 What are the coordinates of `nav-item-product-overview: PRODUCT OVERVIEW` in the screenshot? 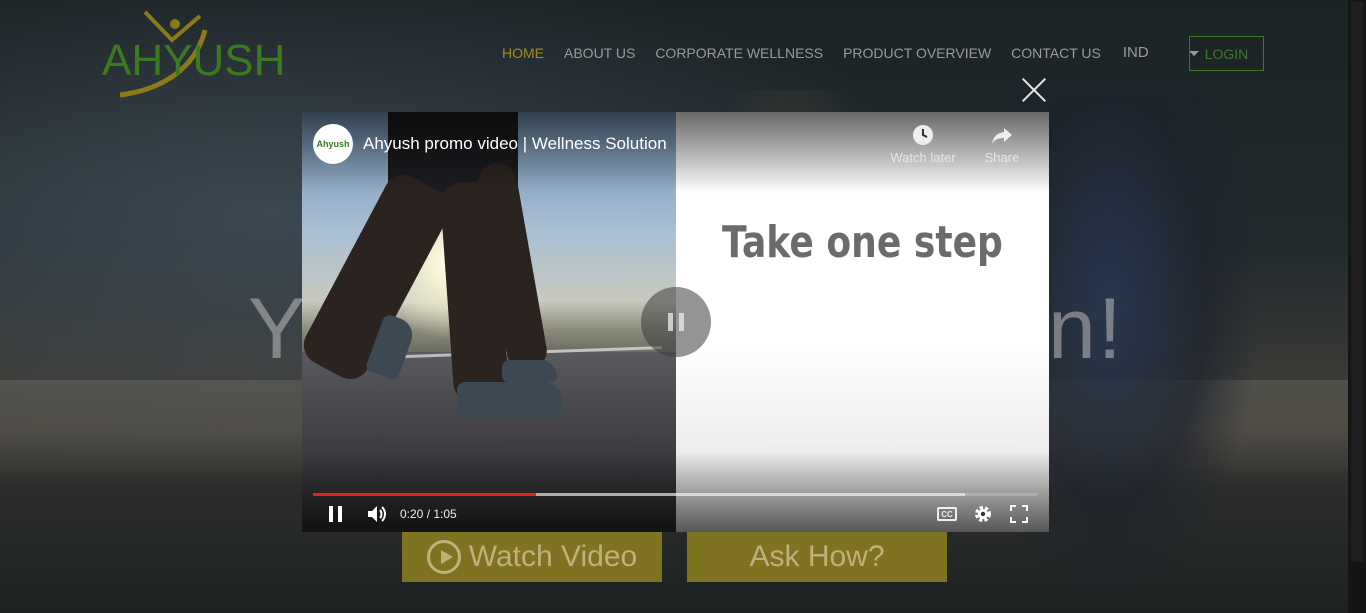 It's located at (917, 53).